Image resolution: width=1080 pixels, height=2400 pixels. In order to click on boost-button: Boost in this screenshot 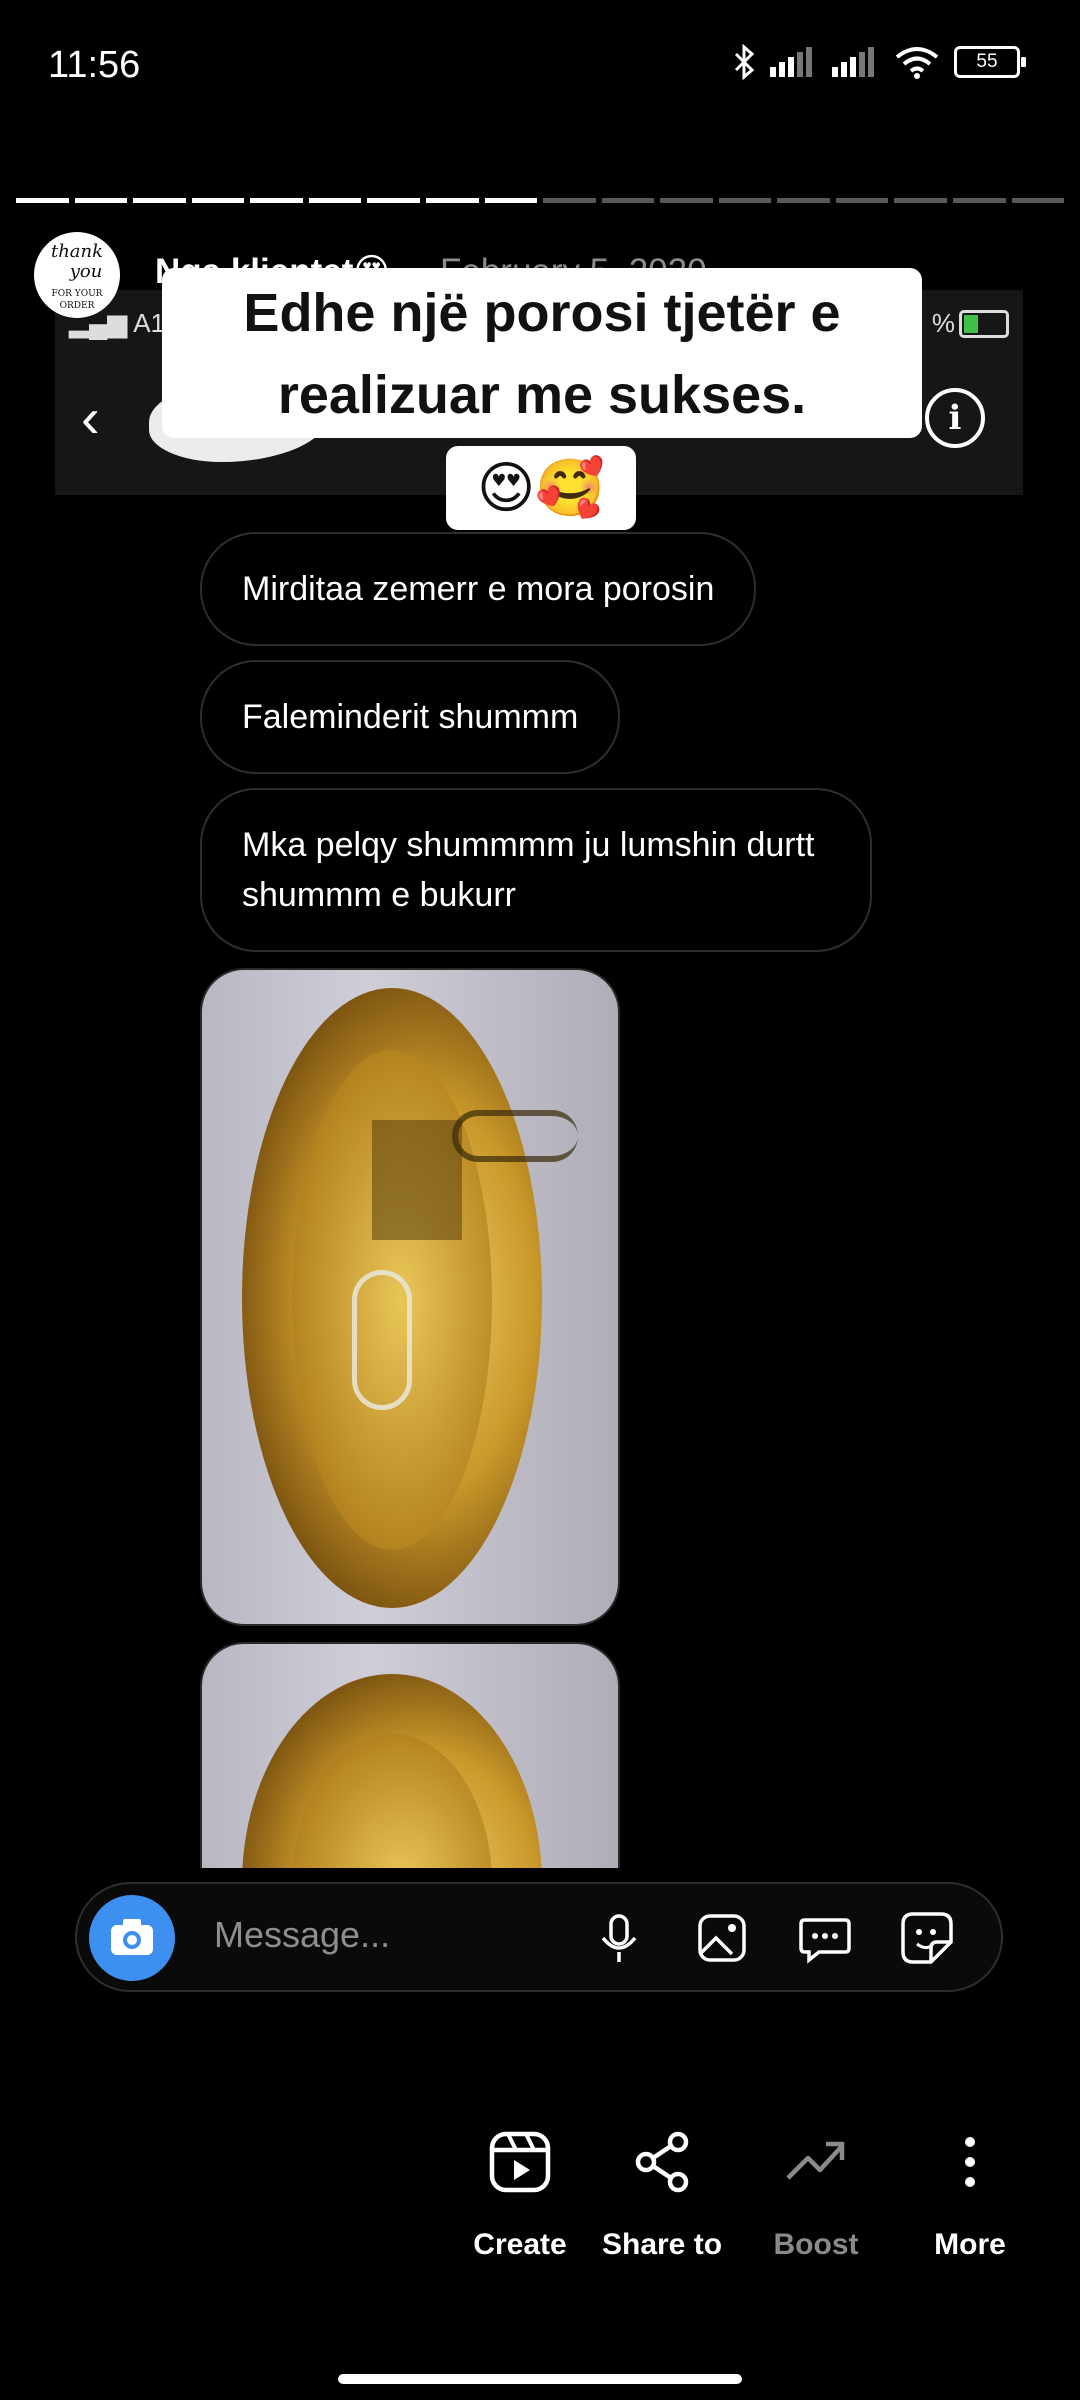, I will do `click(816, 2196)`.